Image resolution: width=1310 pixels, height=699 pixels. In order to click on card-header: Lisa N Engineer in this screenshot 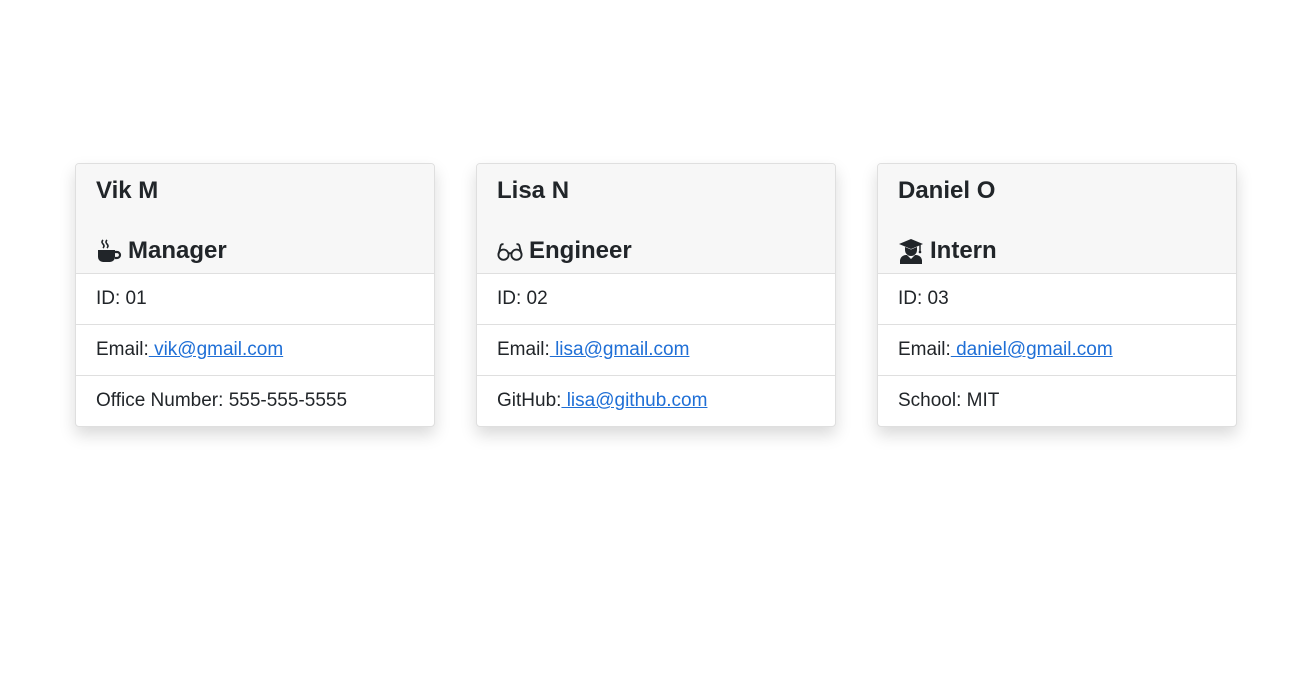, I will do `click(656, 219)`.